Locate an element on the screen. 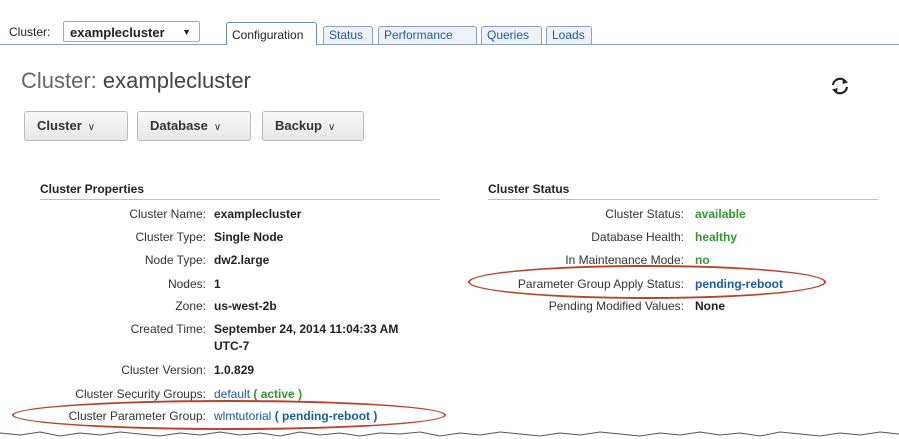  security-groups-label: Cluster Security Groups: is located at coordinates (140, 394).